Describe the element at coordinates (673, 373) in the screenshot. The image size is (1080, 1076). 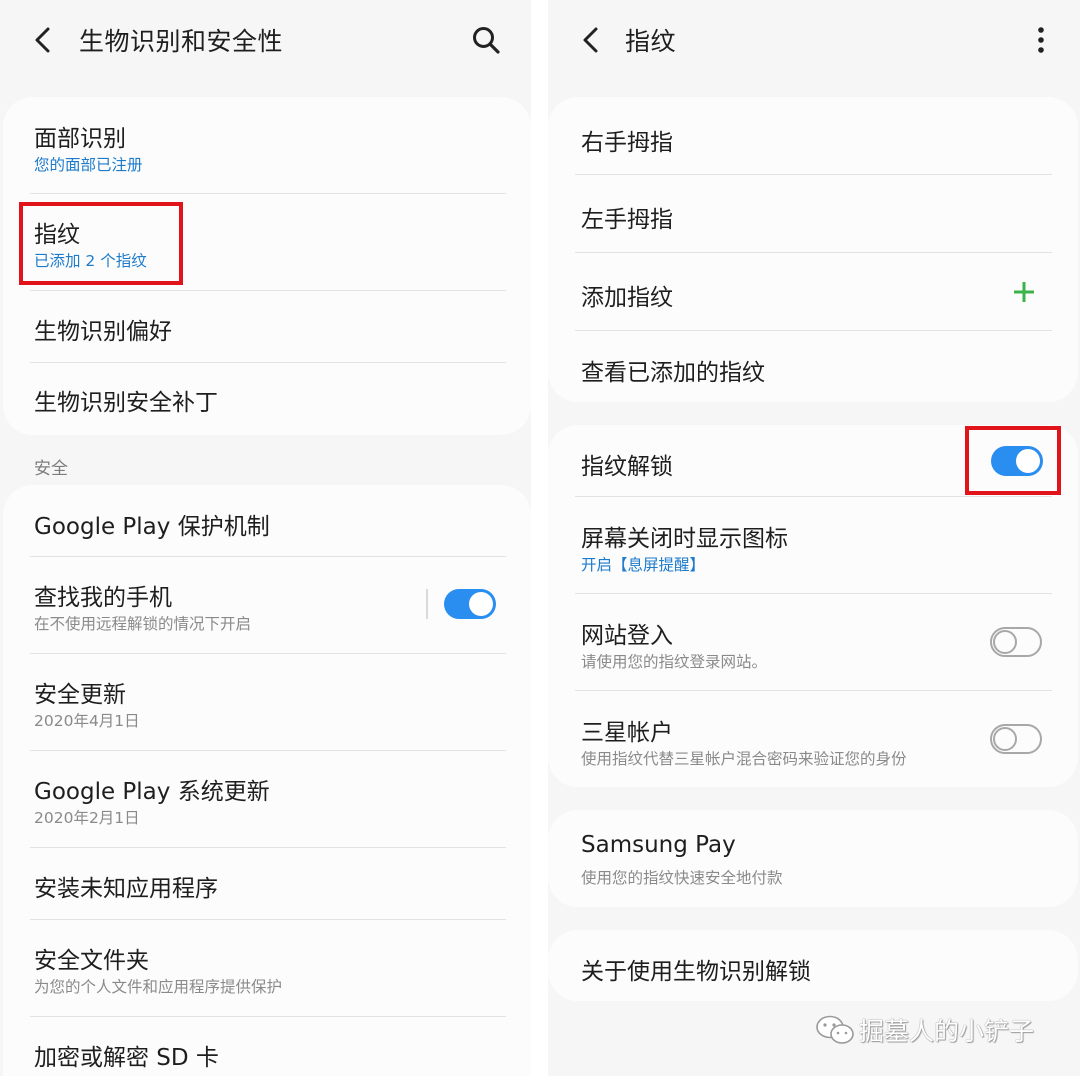
I see `item-title: 查看已添加的指纹` at that location.